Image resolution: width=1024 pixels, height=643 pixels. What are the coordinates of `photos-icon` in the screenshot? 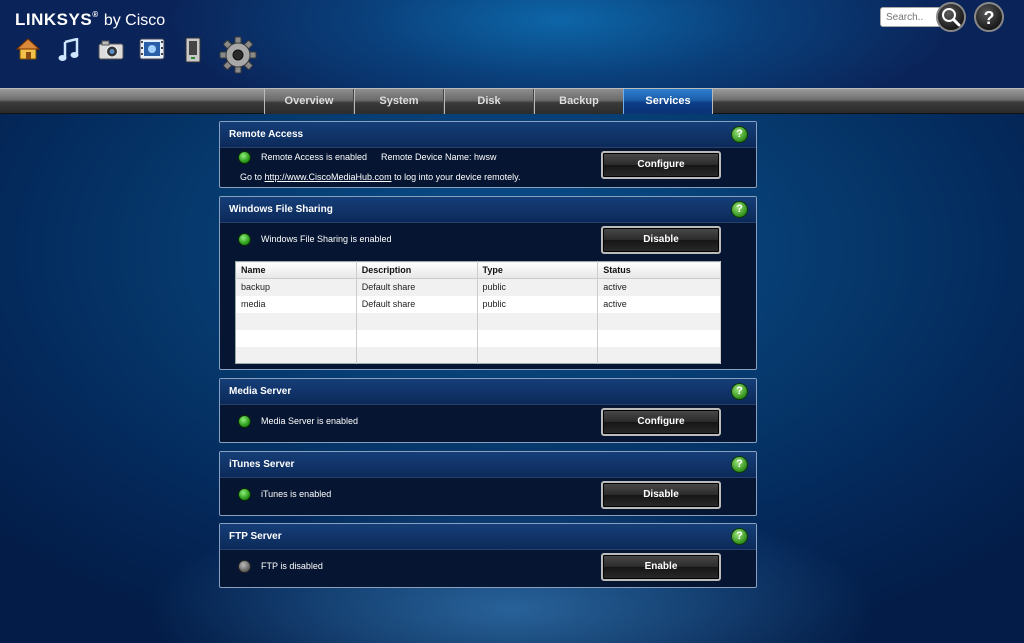 It's located at (111, 50).